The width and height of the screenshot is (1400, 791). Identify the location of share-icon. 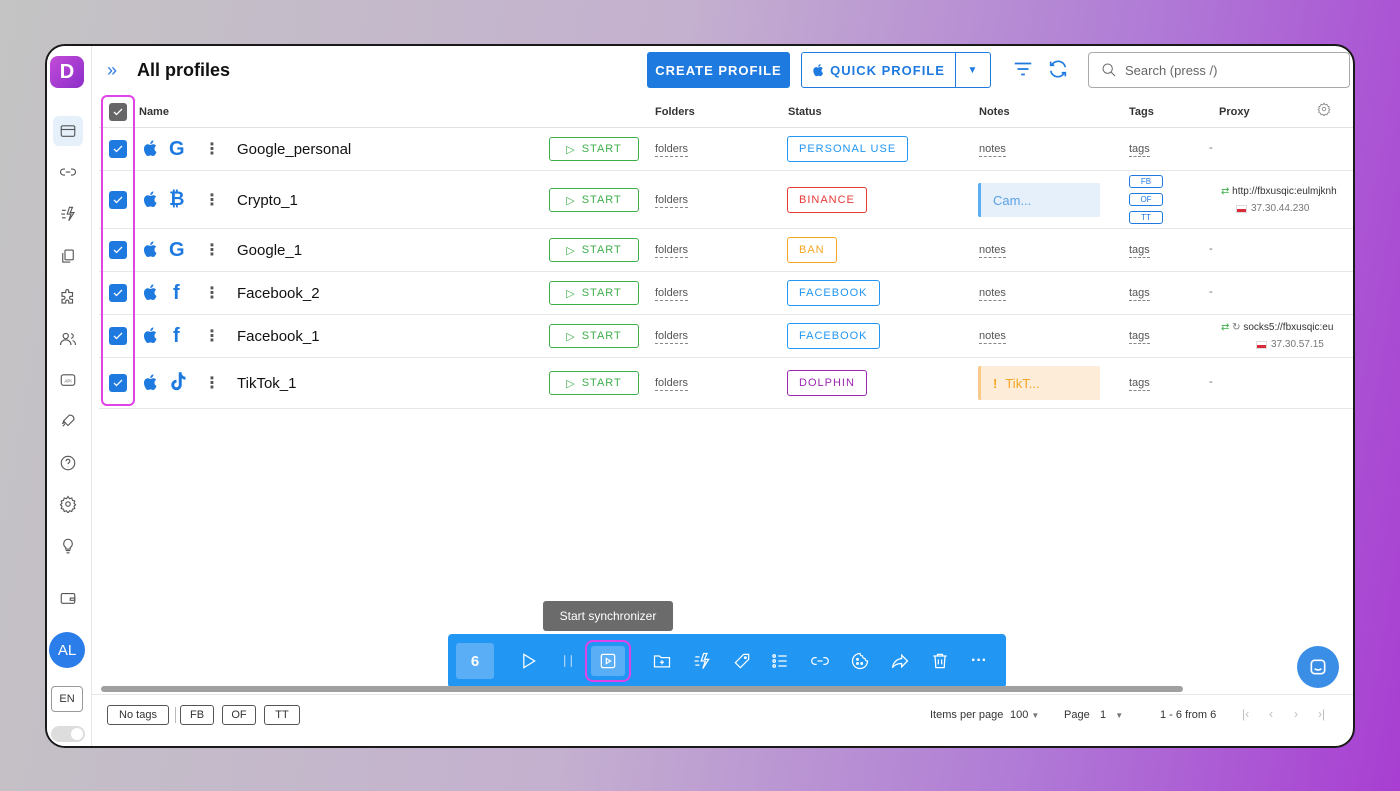
(900, 661).